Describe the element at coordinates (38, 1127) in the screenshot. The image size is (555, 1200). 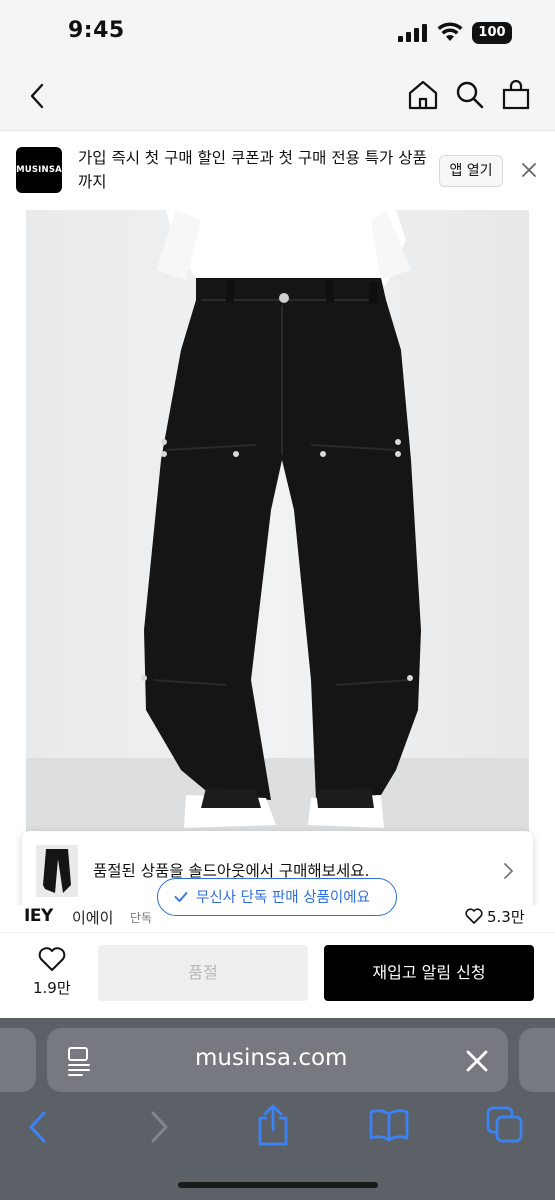
I see `browser-back-icon` at that location.